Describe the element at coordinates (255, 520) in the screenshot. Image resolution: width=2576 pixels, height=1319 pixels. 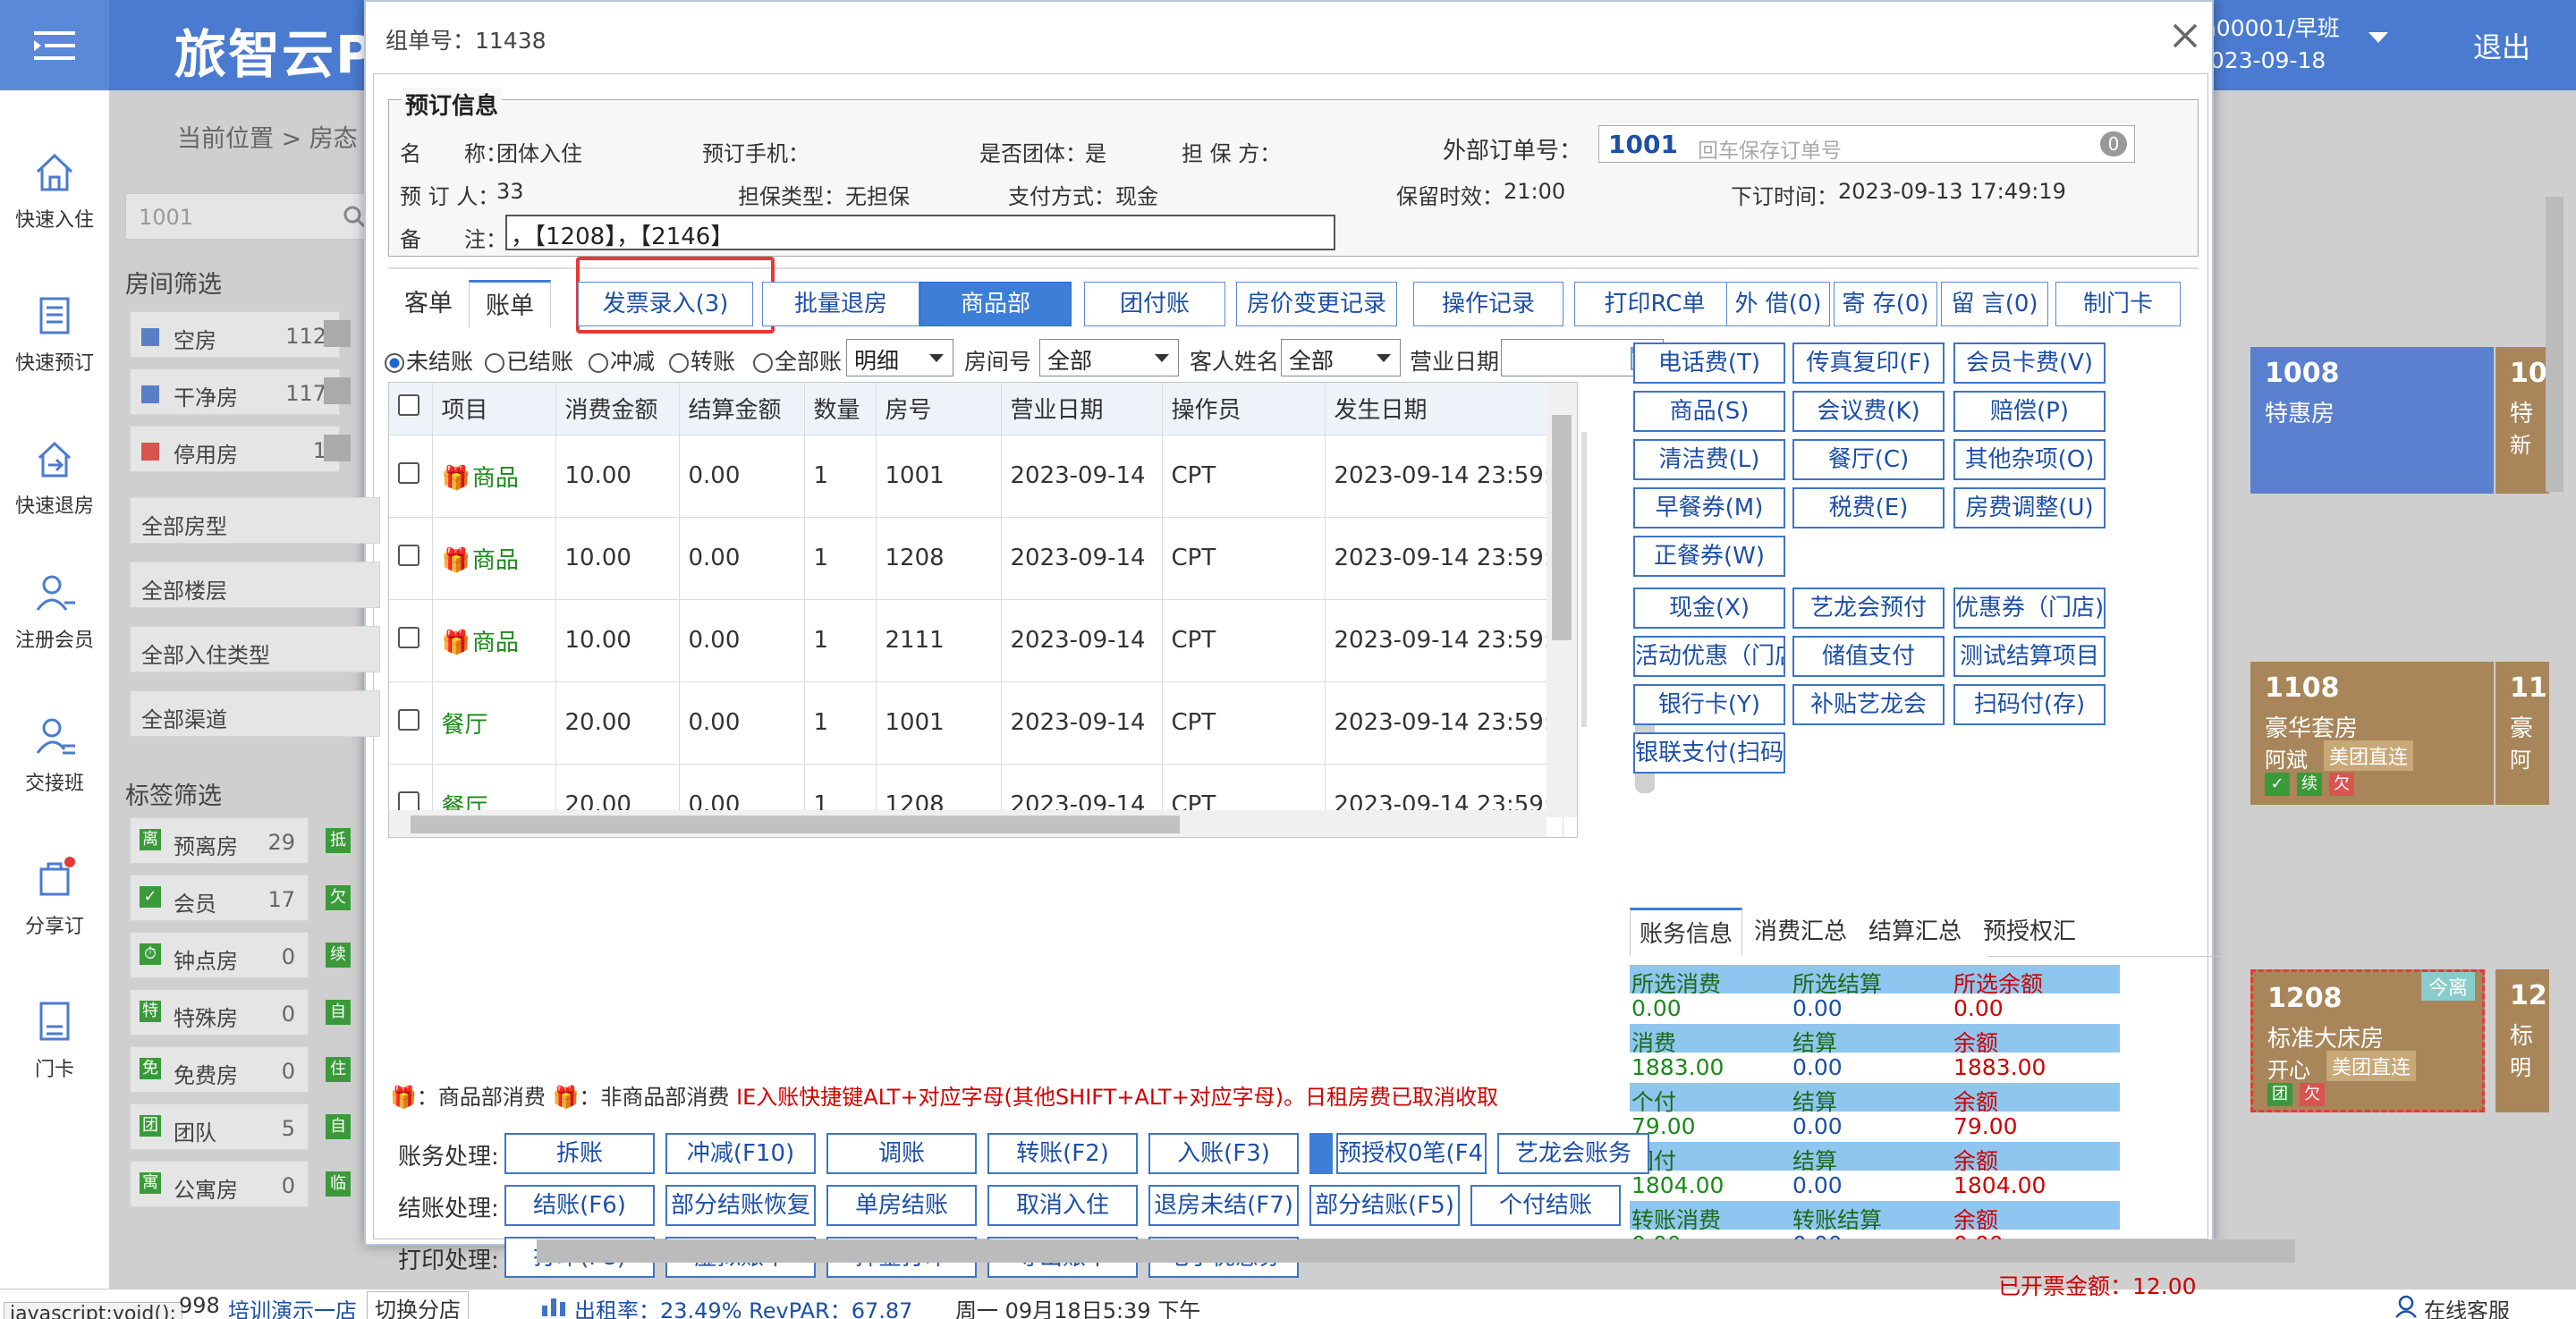
I see `filter-select-0: 全部房型` at that location.